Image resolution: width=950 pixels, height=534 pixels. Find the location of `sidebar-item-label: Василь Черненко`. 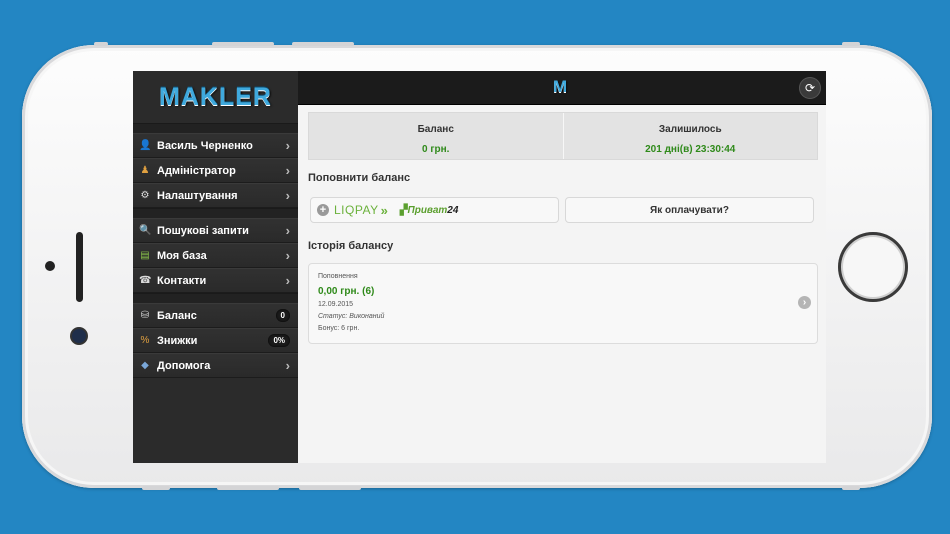

sidebar-item-label: Василь Черненко is located at coordinates (205, 145).